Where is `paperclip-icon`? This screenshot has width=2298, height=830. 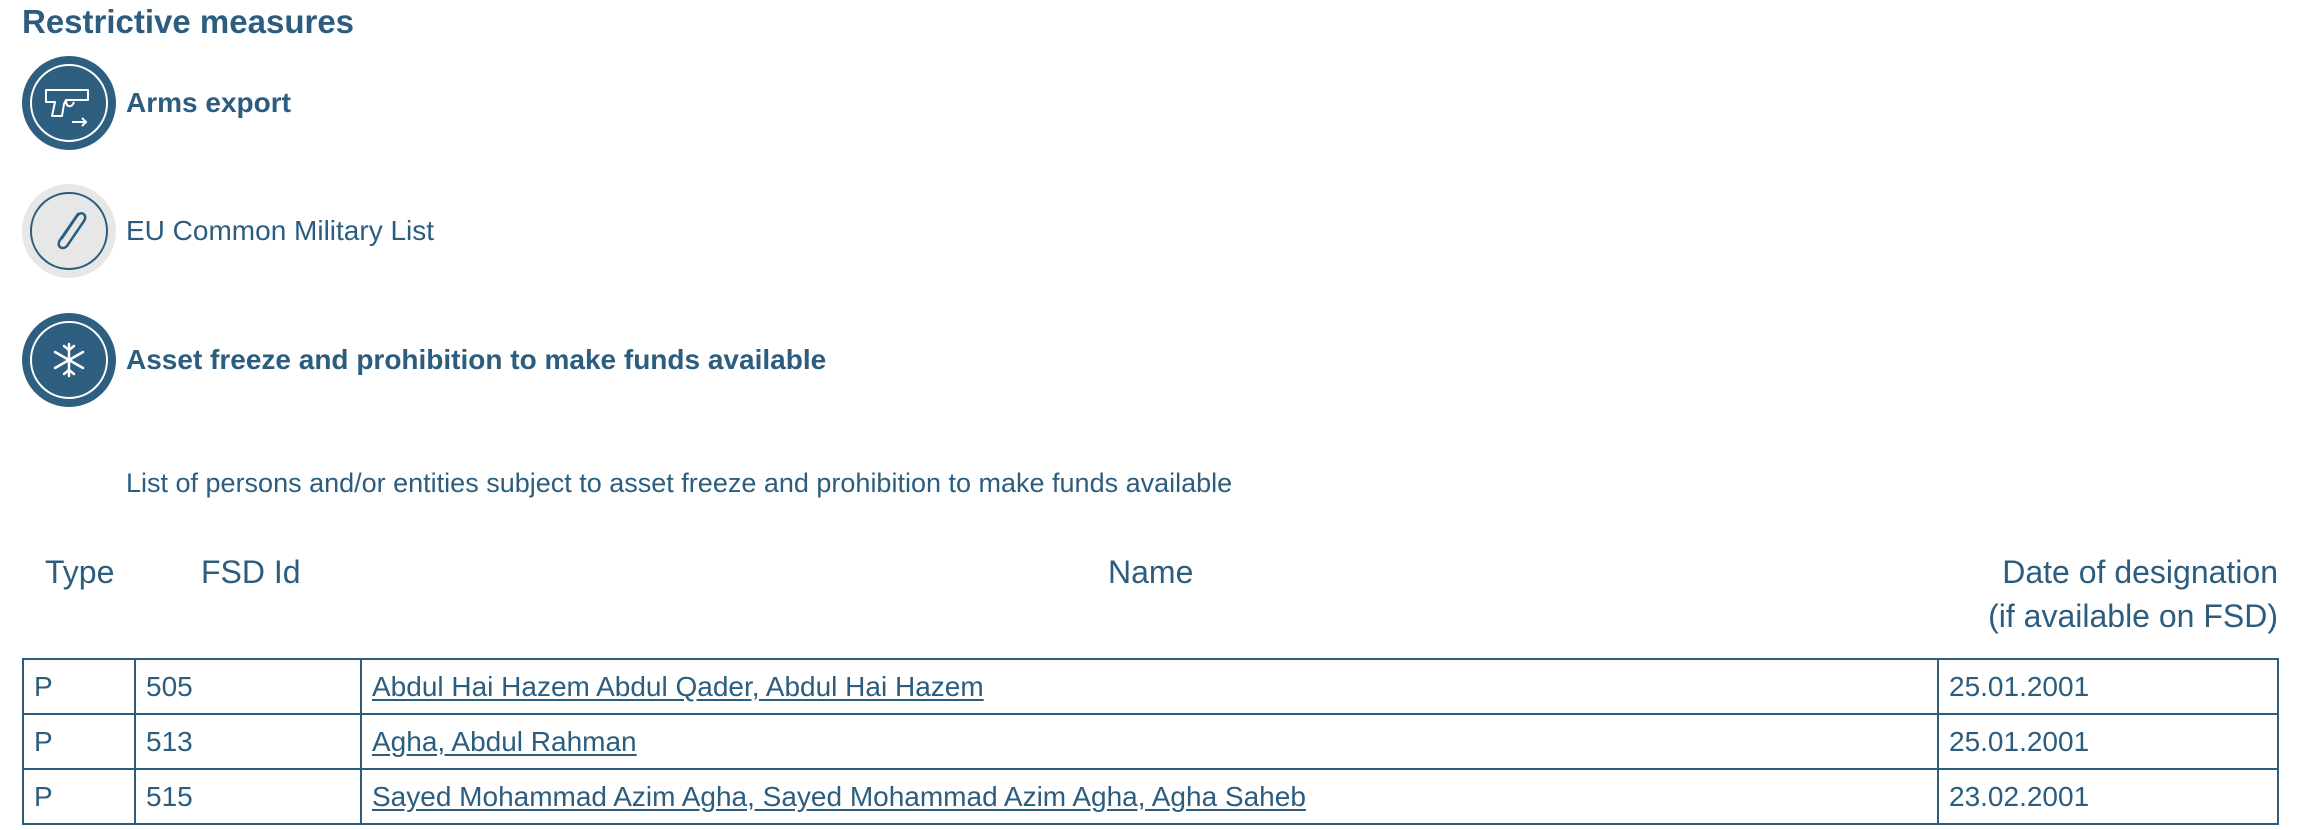
paperclip-icon is located at coordinates (69, 231).